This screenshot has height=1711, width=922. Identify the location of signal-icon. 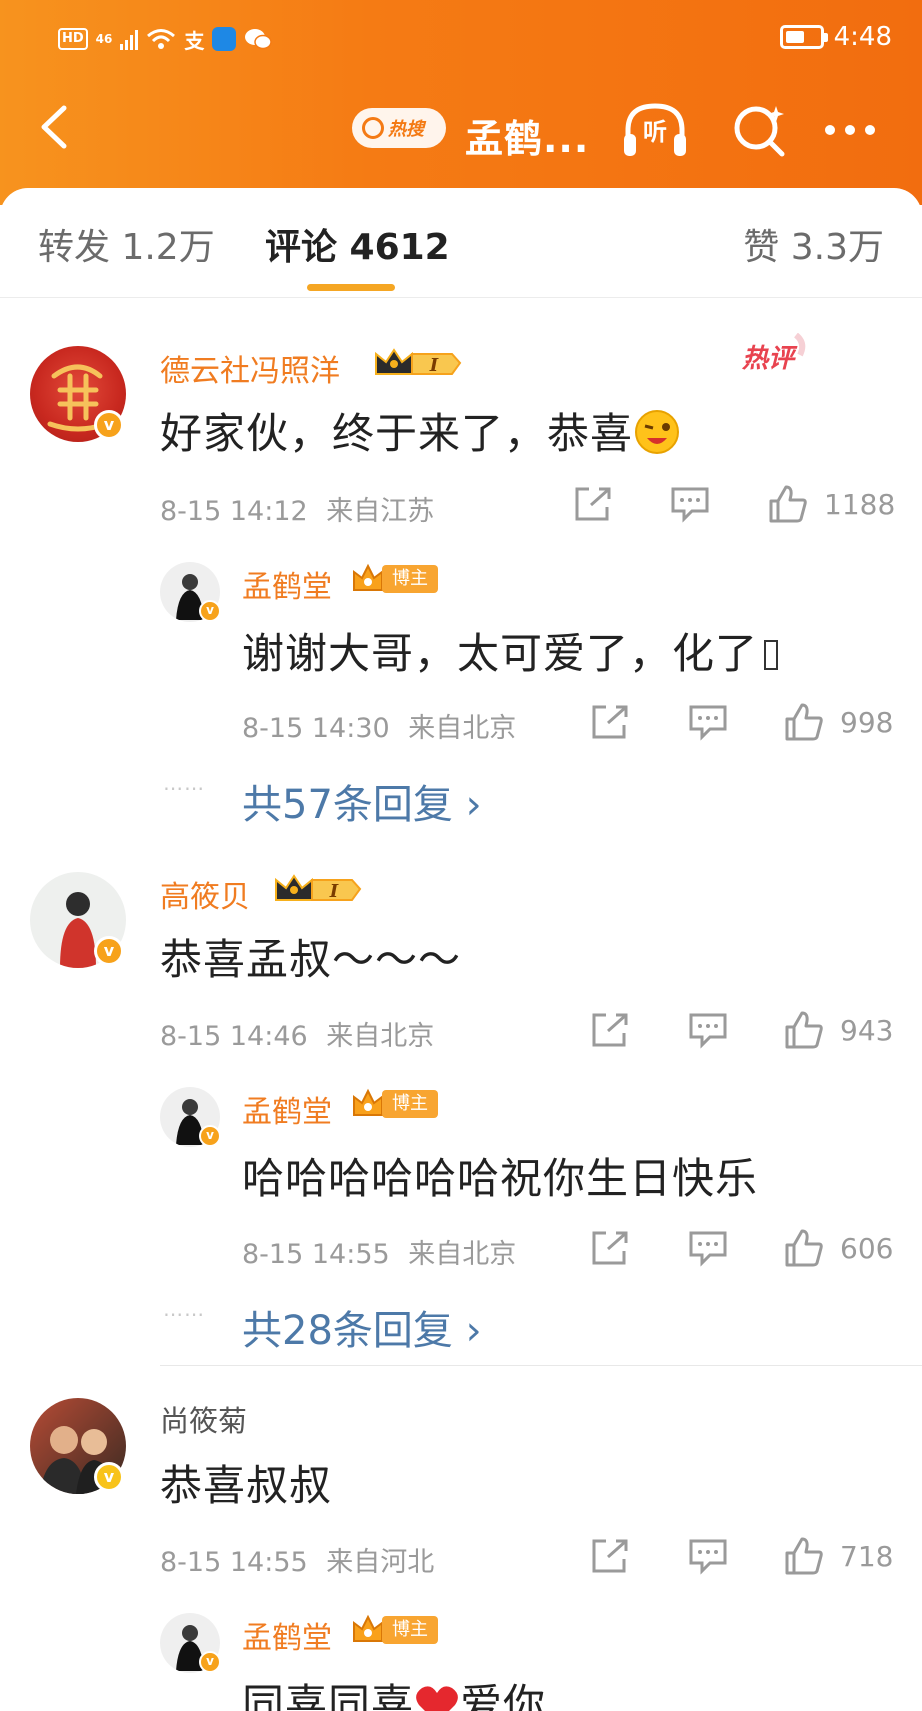
(129, 39).